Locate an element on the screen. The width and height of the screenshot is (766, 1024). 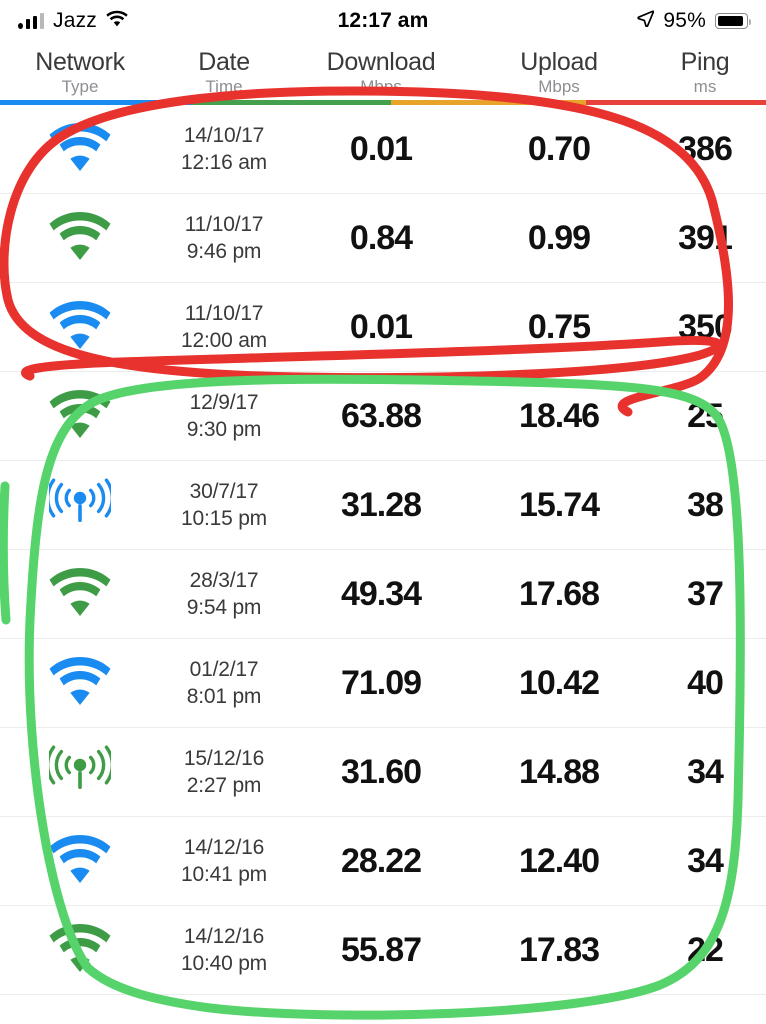
cell-upload: 17.68 is located at coordinates (559, 594).